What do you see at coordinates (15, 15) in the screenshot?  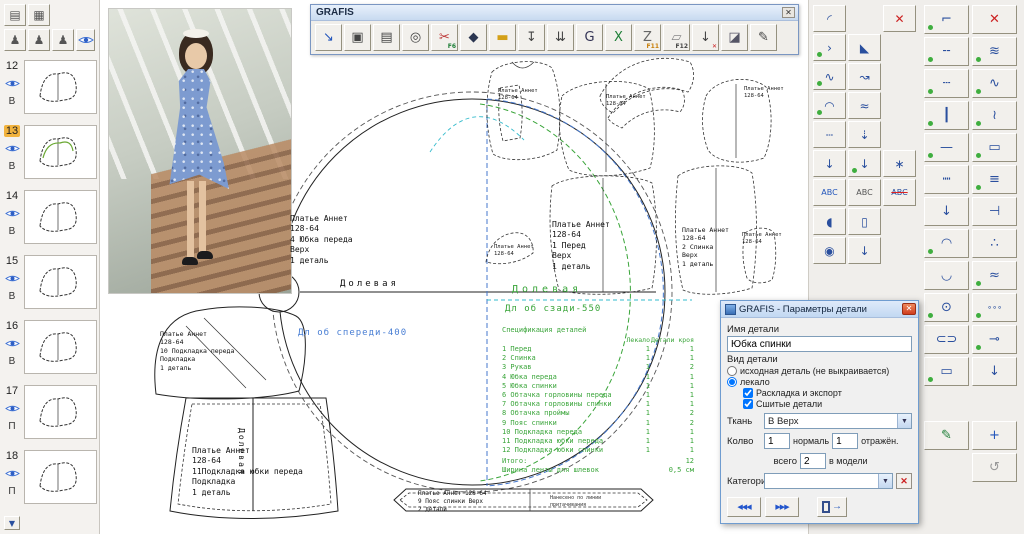 I see `view-tool-button: ▤` at bounding box center [15, 15].